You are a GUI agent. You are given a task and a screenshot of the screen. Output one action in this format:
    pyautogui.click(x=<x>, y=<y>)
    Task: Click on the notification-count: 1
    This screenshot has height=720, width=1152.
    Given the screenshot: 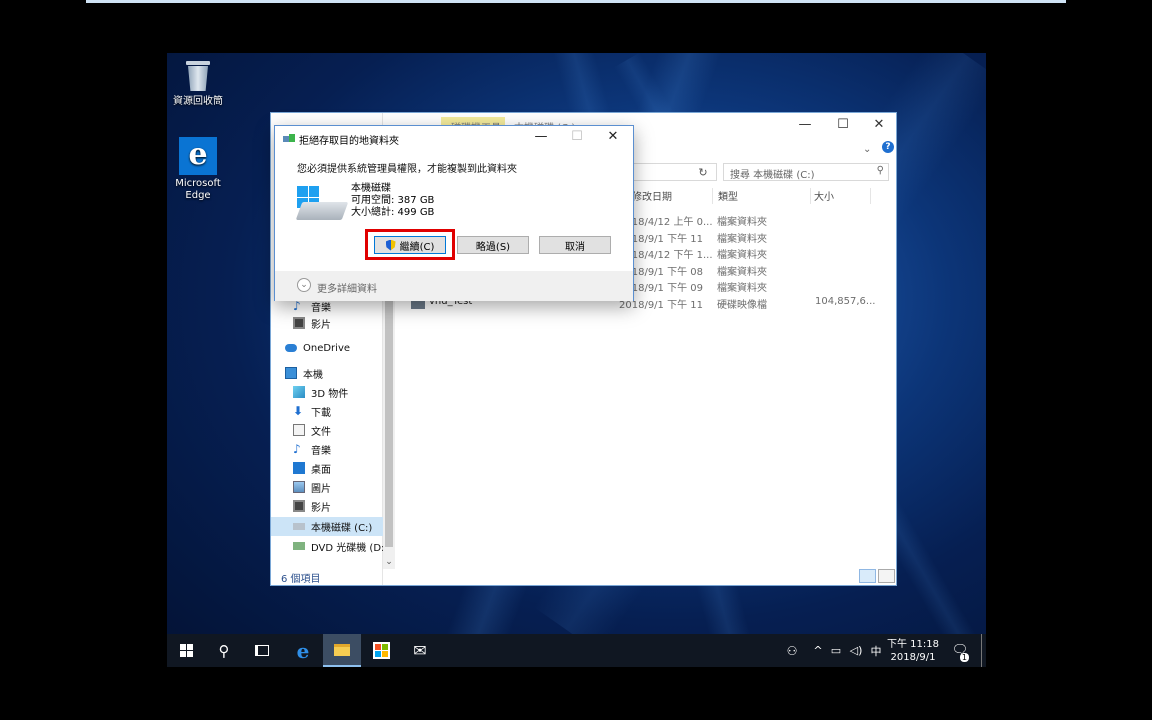 What is the action you would take?
    pyautogui.click(x=964, y=657)
    